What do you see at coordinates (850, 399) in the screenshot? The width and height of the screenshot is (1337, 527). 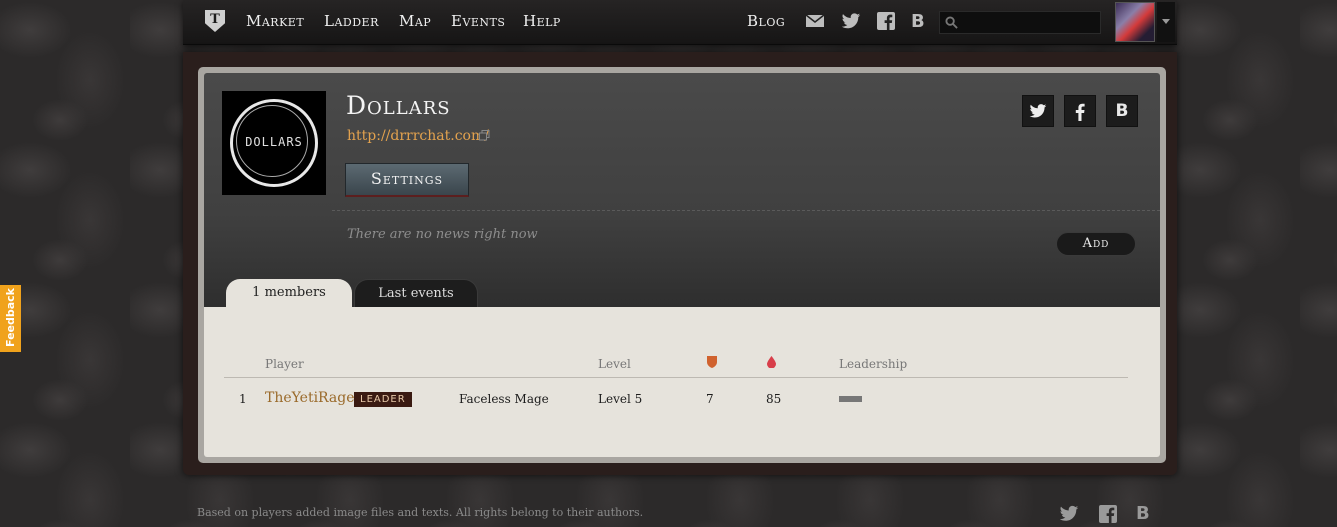 I see `leadership-bar` at bounding box center [850, 399].